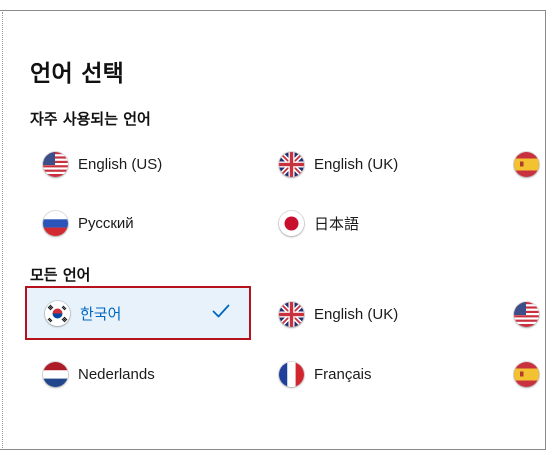  I want to click on ru-flag-icon, so click(55, 223).